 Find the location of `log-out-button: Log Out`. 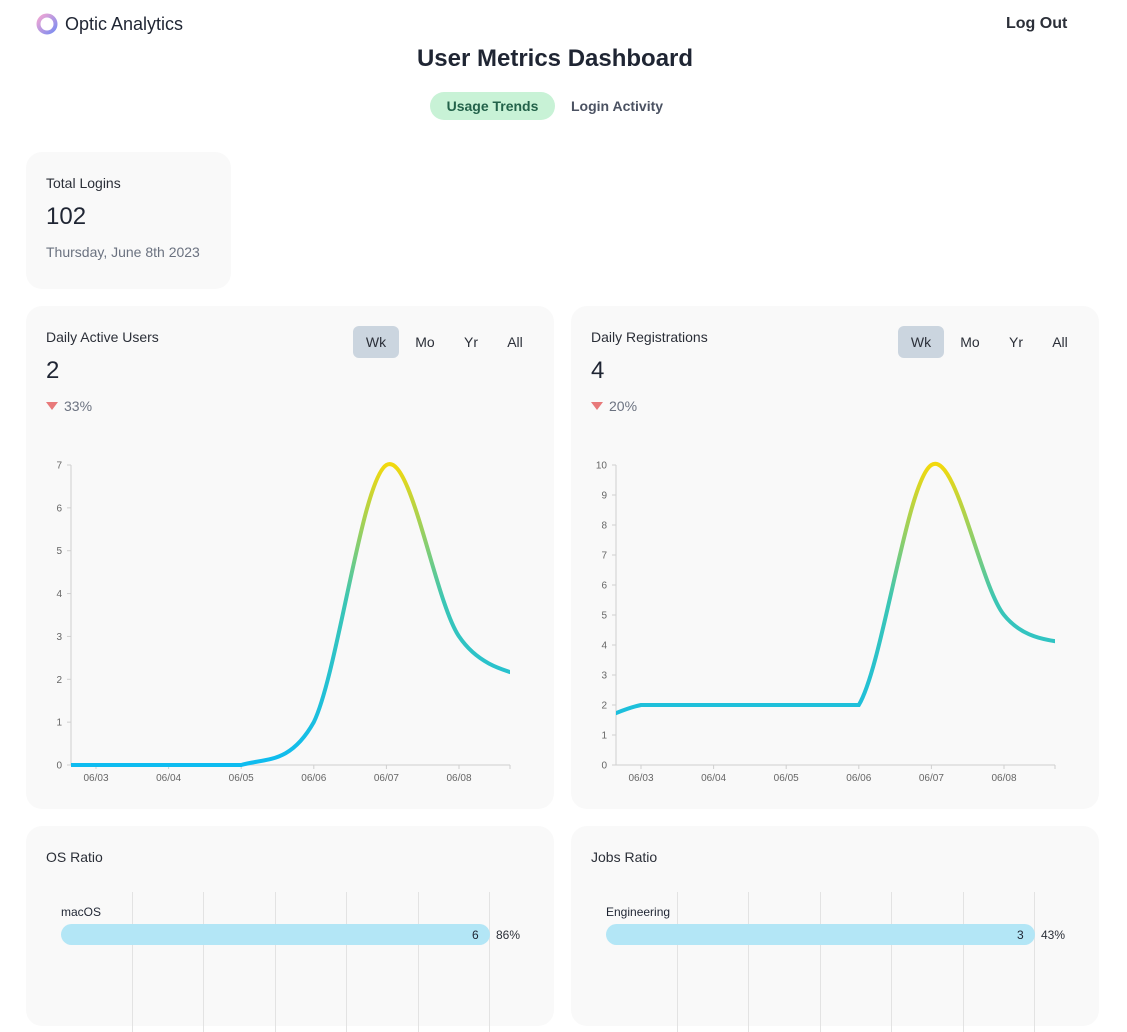

log-out-button: Log Out is located at coordinates (1036, 24).